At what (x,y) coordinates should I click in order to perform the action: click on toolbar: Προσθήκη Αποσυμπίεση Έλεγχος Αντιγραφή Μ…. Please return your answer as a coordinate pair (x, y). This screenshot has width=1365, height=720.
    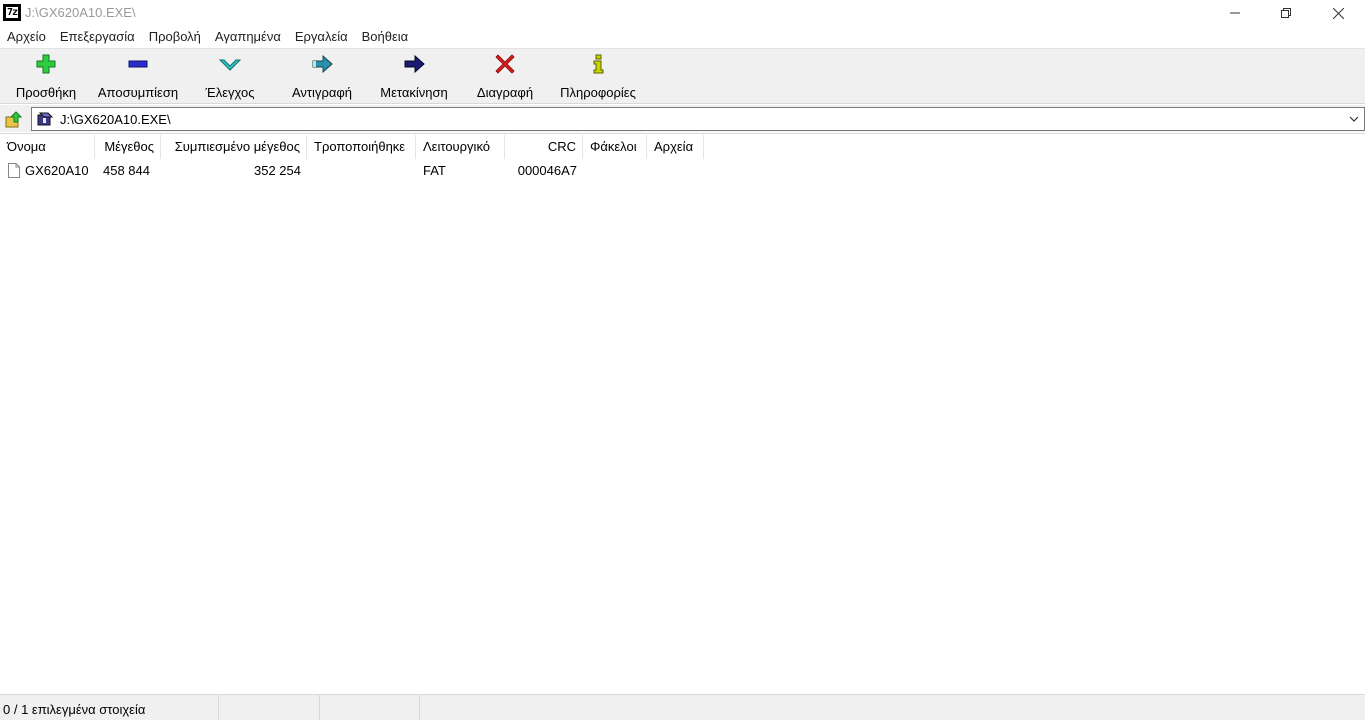
    Looking at the image, I should click on (682, 76).